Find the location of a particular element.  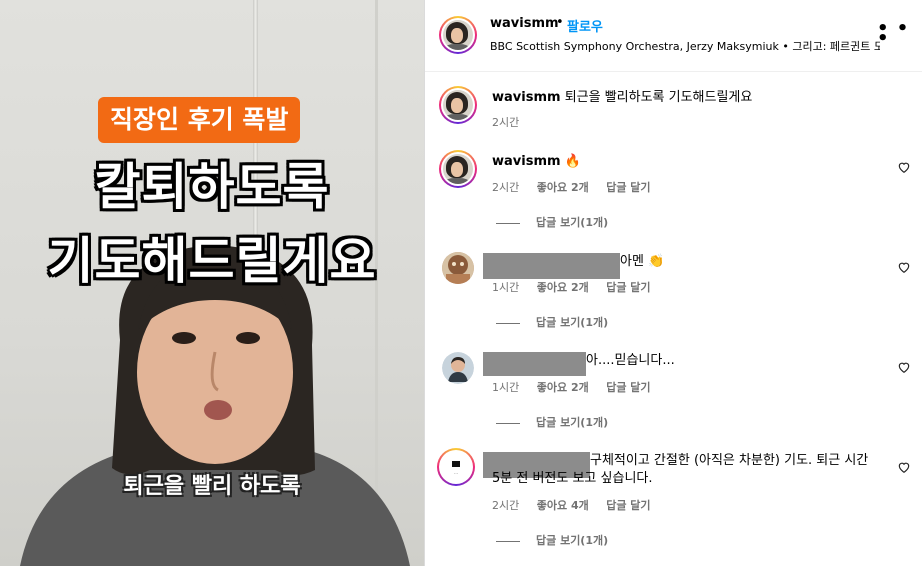

follow-button: 팔로우 is located at coordinates (585, 25).